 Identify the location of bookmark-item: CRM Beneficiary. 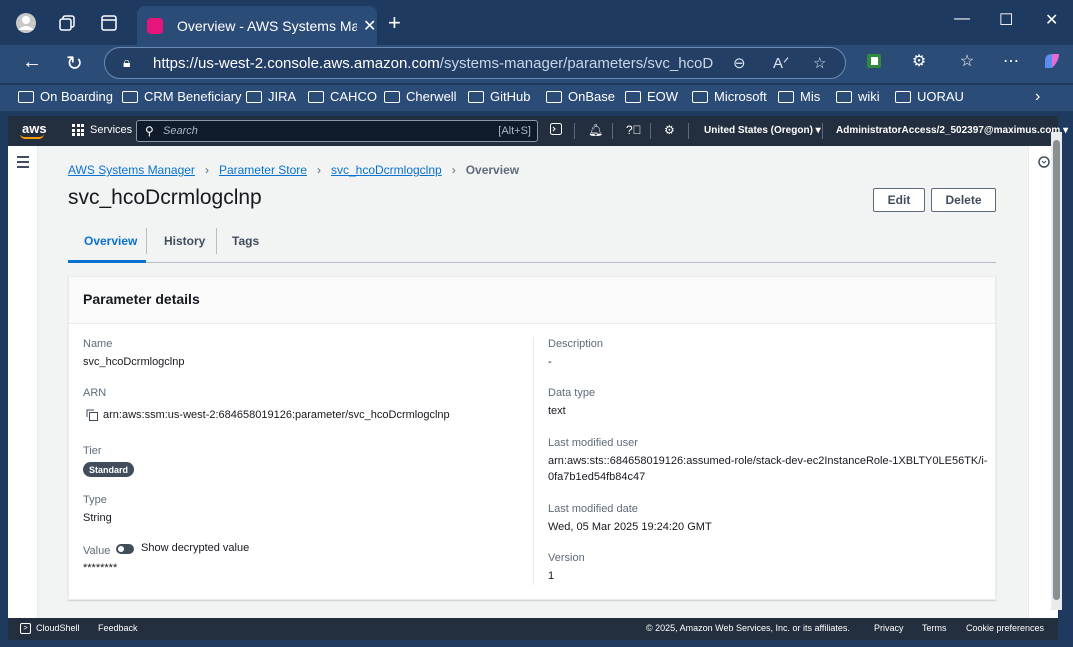
(182, 96).